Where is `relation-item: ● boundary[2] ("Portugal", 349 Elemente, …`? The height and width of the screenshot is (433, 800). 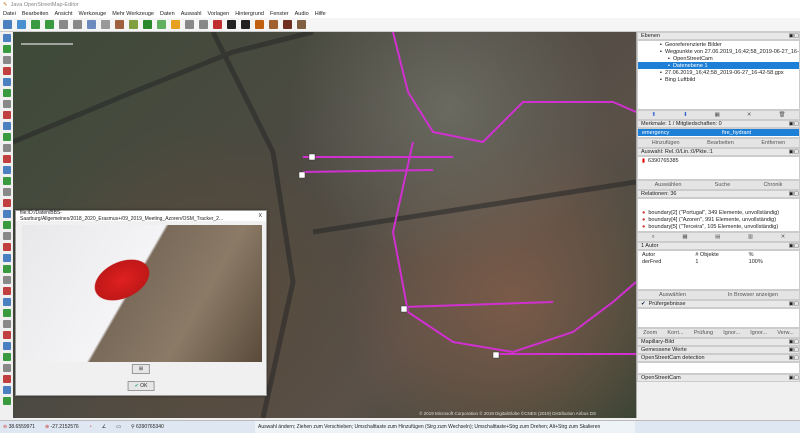
relation-item: ● boundary[2] ("Portugal", 349 Elemente, … is located at coordinates (718, 212).